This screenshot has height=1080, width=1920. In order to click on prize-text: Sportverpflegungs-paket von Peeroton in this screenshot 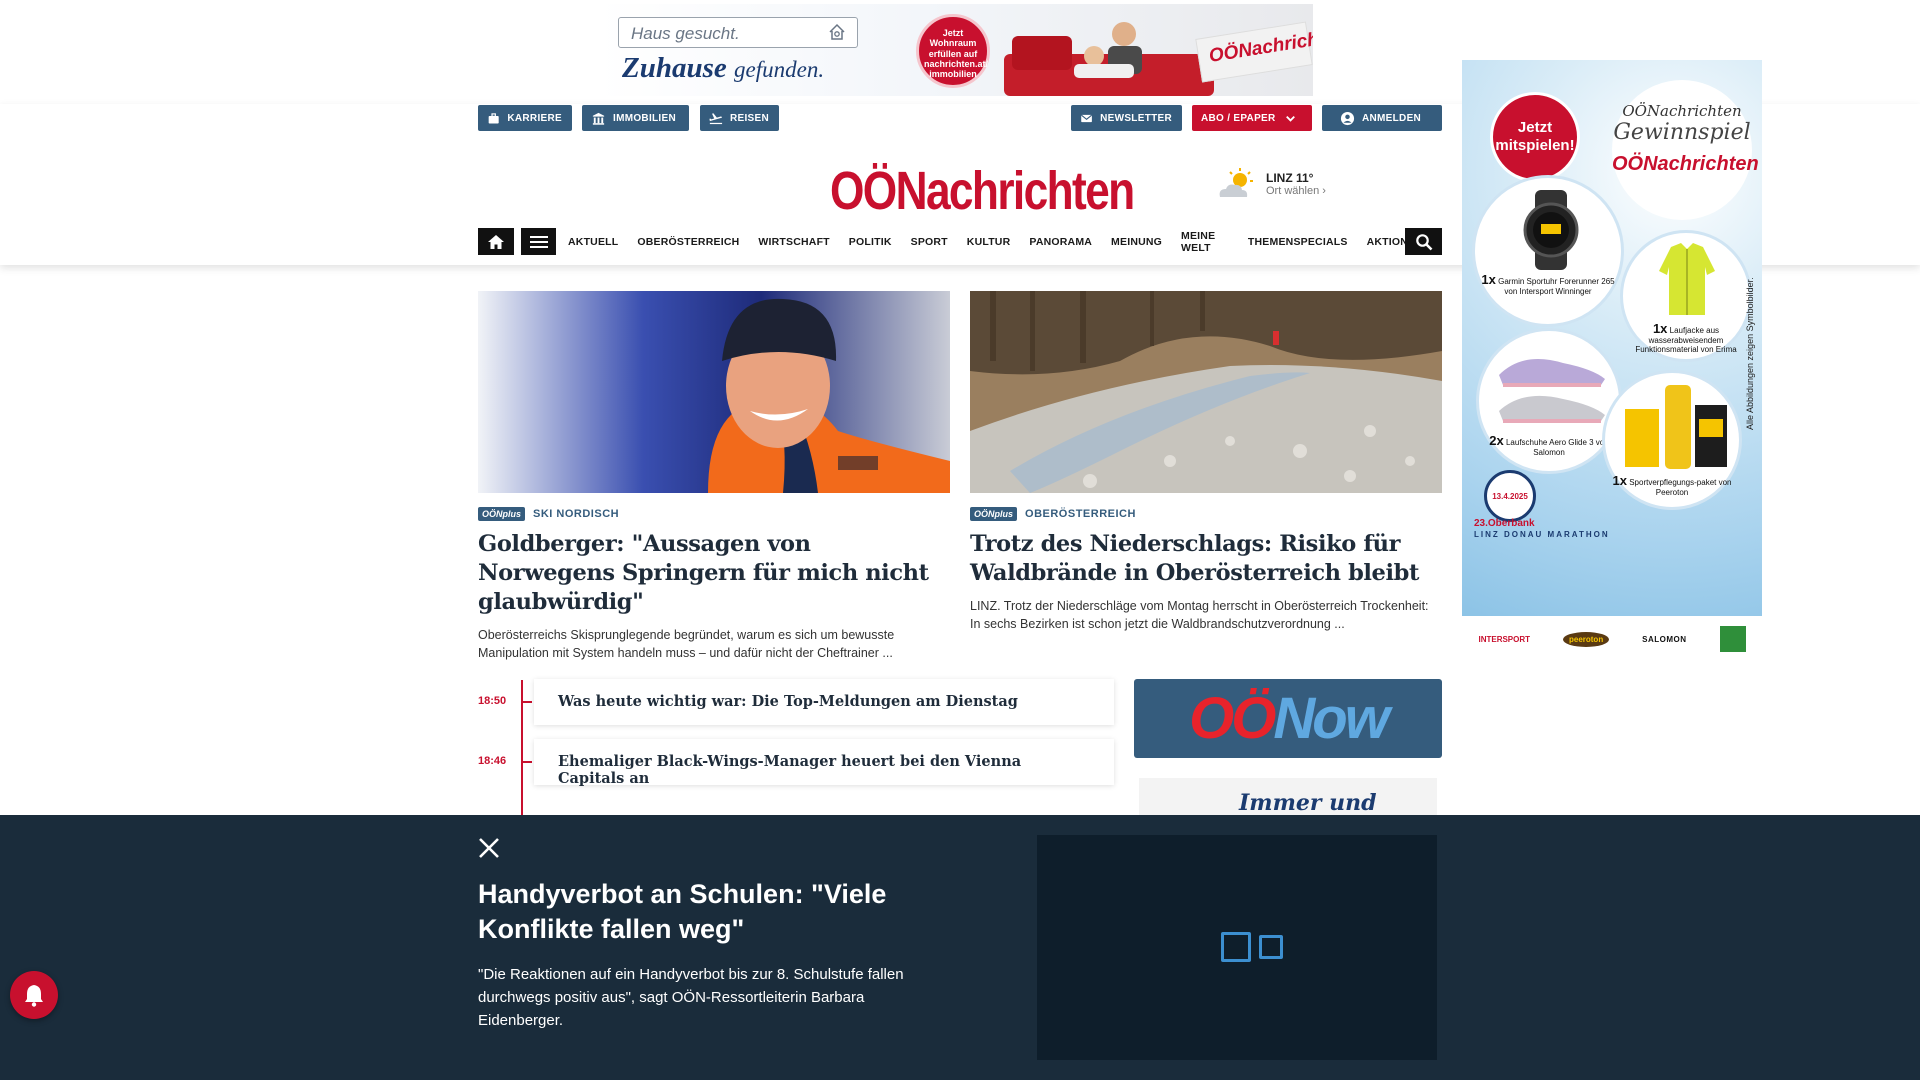, I will do `click(1680, 487)`.